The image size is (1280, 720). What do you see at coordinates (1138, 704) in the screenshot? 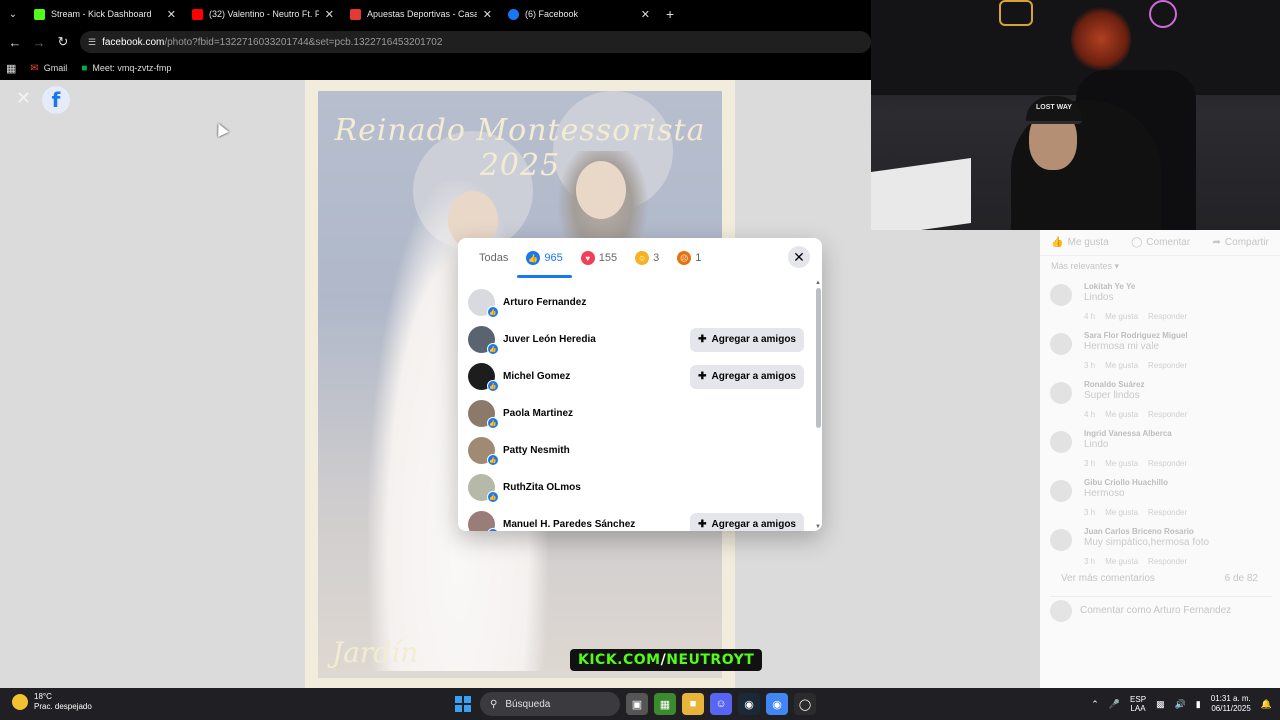
I see `language-indicator: ESP LAA` at bounding box center [1138, 704].